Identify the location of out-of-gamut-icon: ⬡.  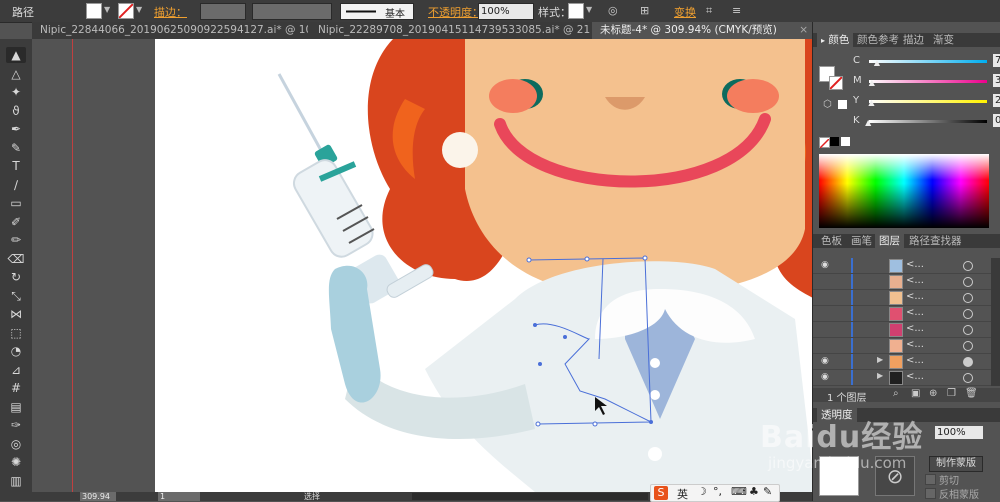
(827, 104).